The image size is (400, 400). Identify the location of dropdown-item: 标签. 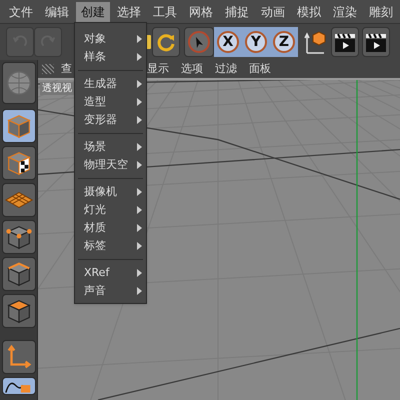
(110, 246).